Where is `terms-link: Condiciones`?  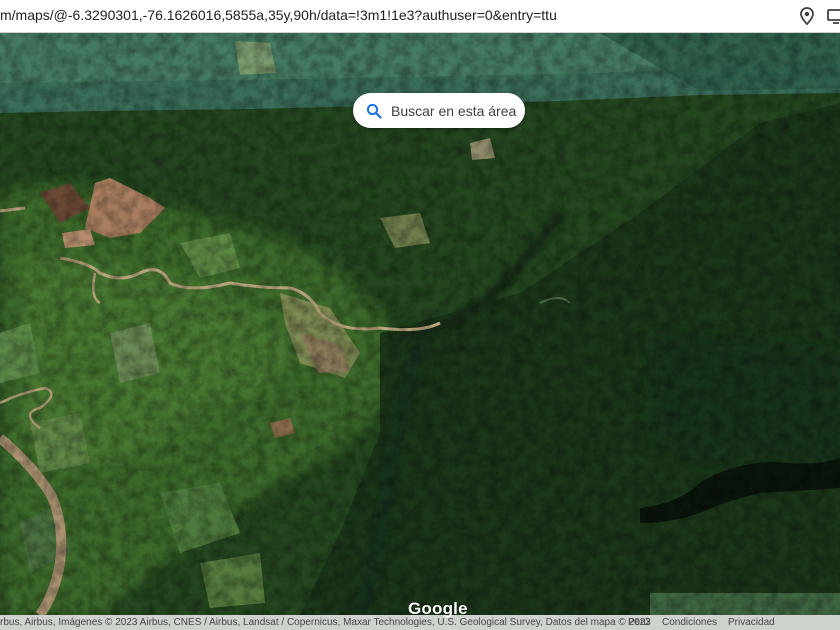 terms-link: Condiciones is located at coordinates (689, 622).